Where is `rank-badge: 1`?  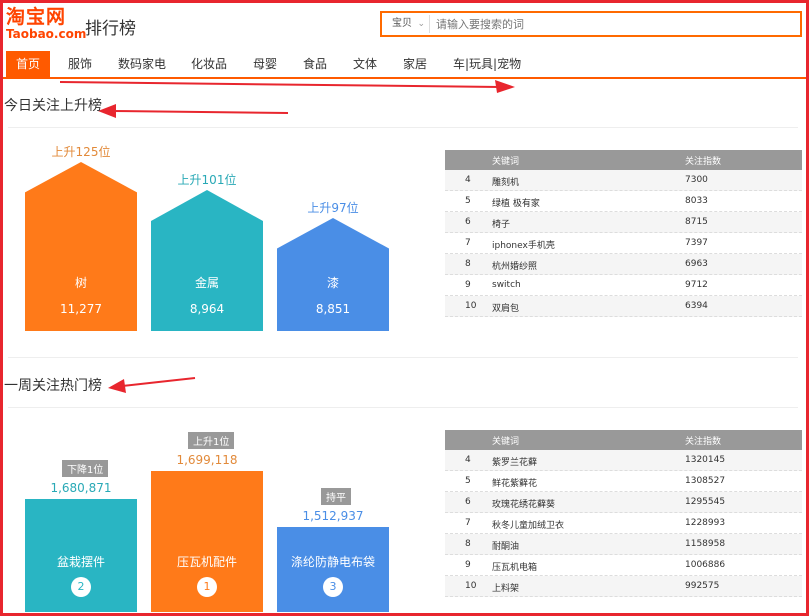
rank-badge: 1 is located at coordinates (207, 587).